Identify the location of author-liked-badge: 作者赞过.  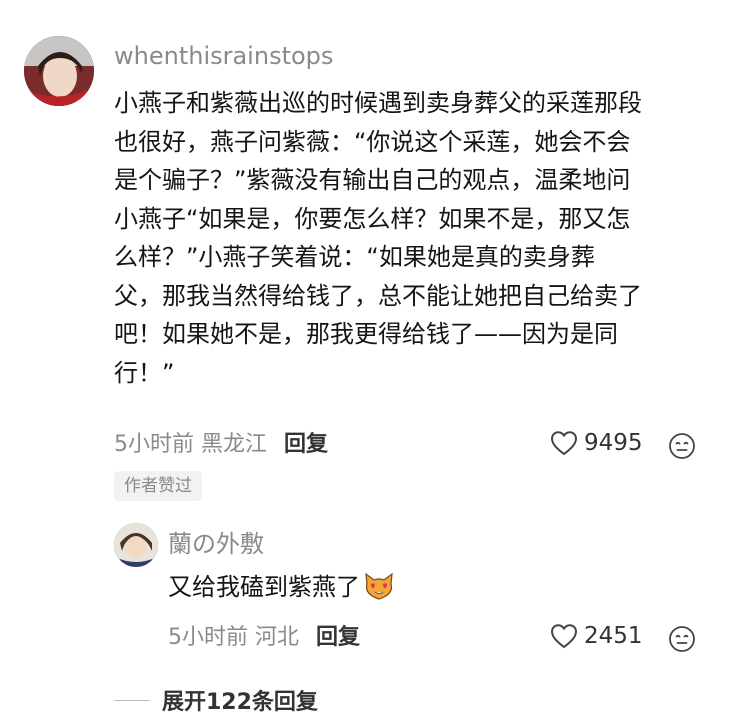
(158, 486).